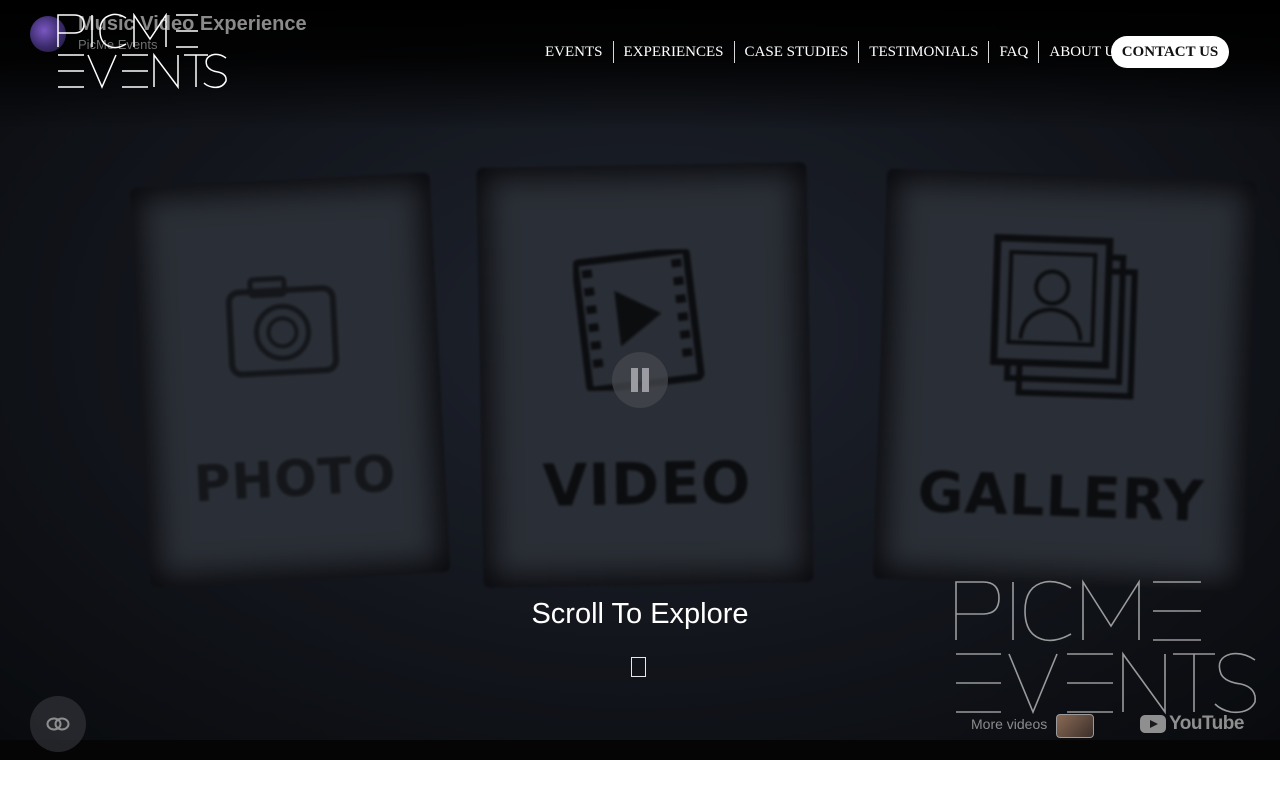 Image resolution: width=1280 pixels, height=800 pixels. Describe the element at coordinates (640, 750) in the screenshot. I see `video-bottom-strip` at that location.